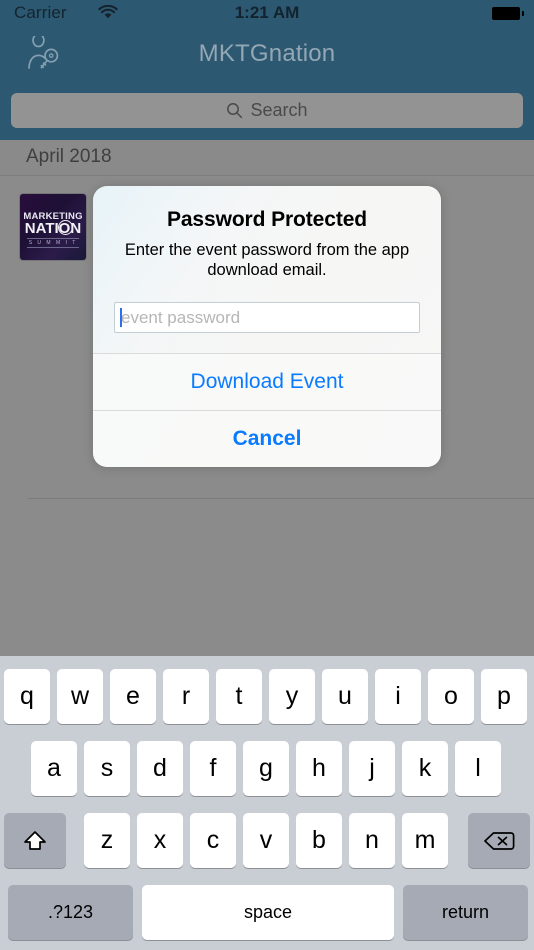 The height and width of the screenshot is (950, 534). I want to click on delete-key, so click(499, 840).